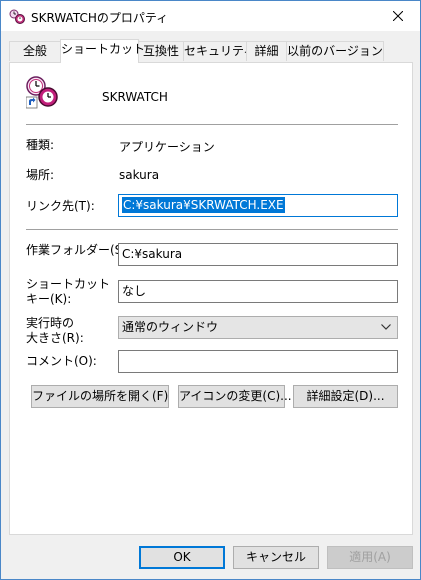 The image size is (421, 580). I want to click on workdir-input: C:¥sakura, so click(258, 254).